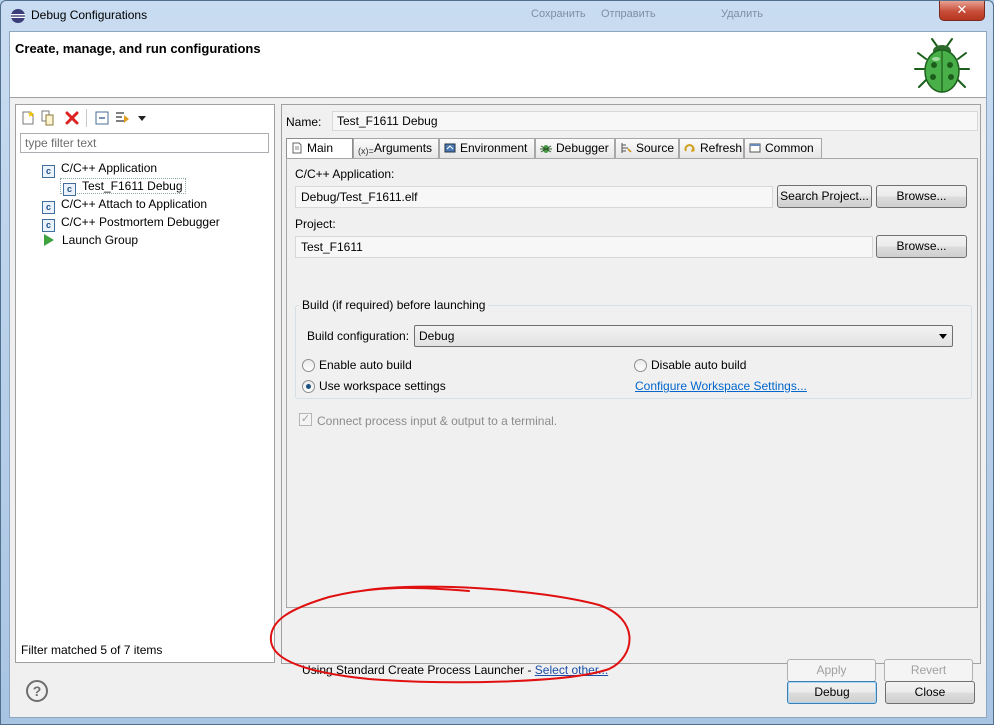  What do you see at coordinates (72, 118) in the screenshot?
I see `delete-icon` at bounding box center [72, 118].